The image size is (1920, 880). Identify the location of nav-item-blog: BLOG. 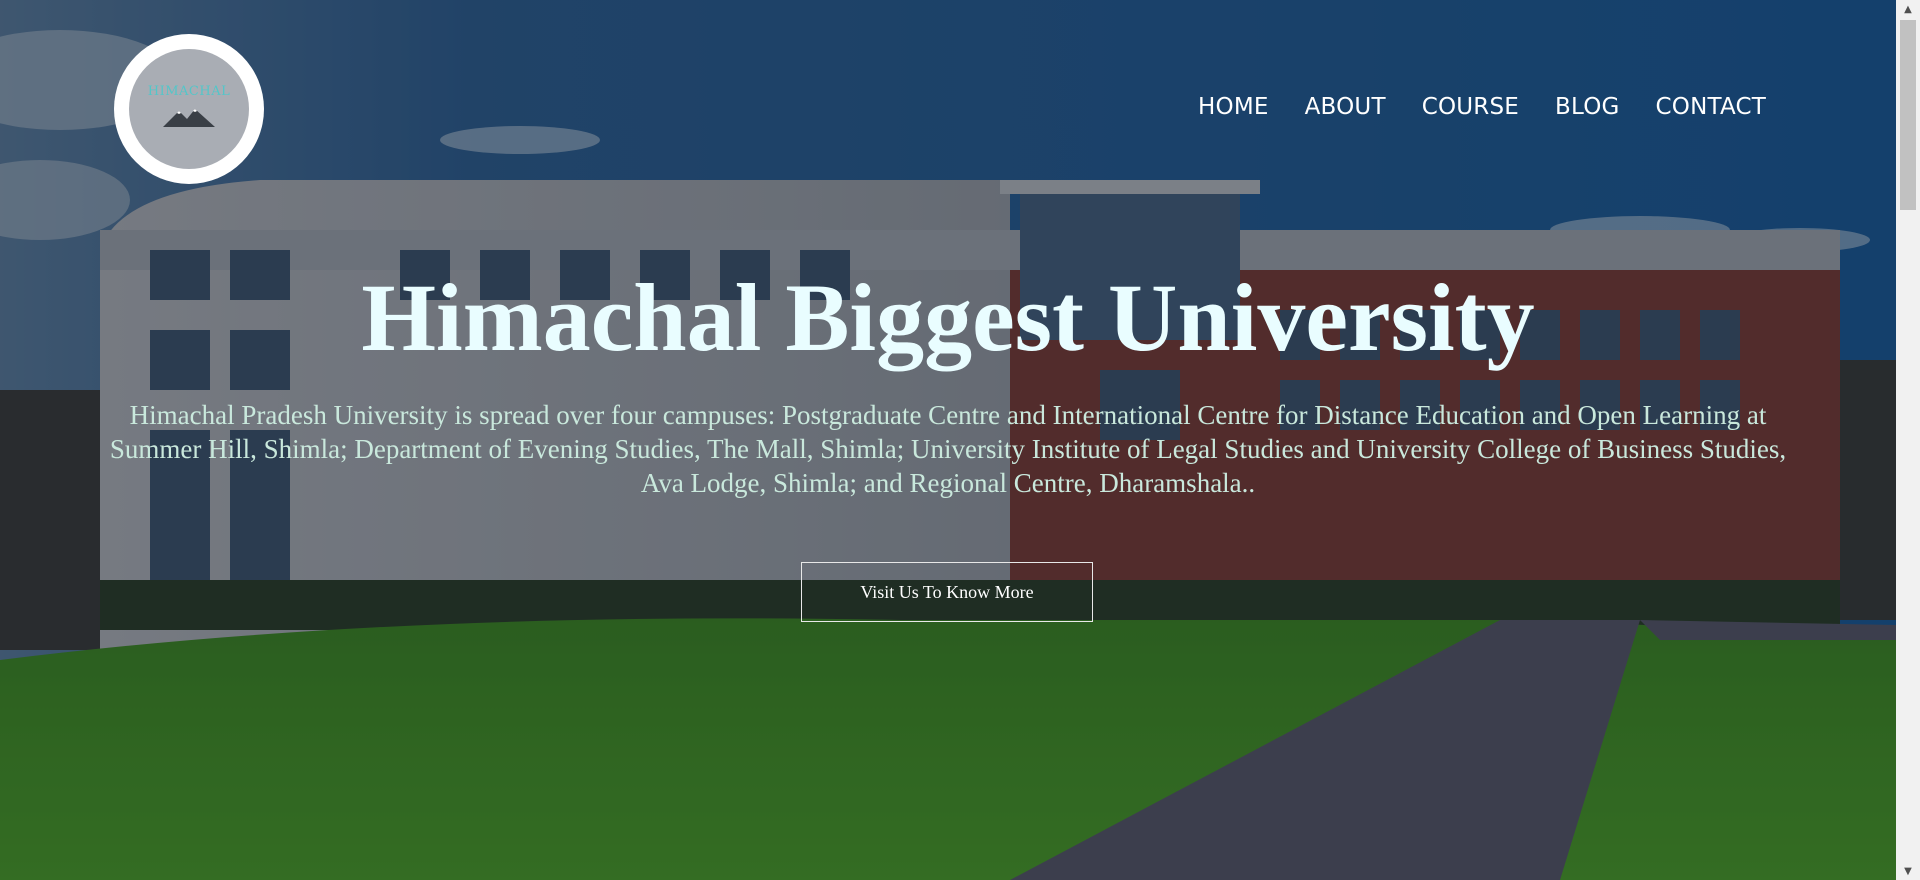
(1587, 107).